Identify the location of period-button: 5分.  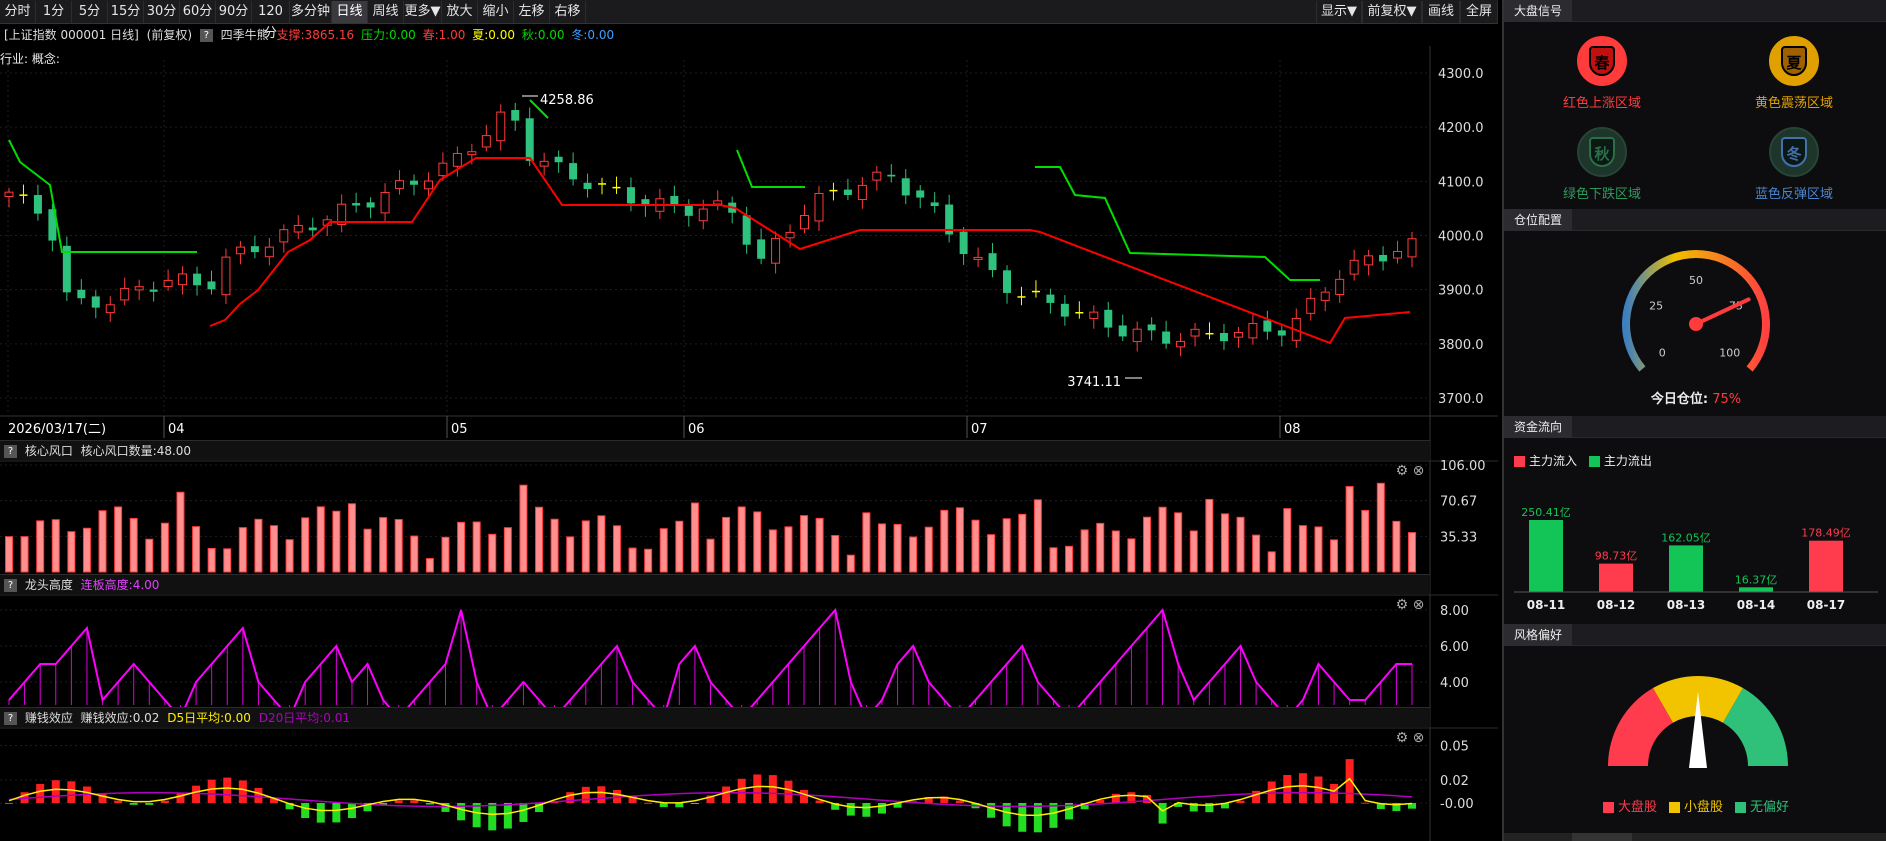
(90, 12).